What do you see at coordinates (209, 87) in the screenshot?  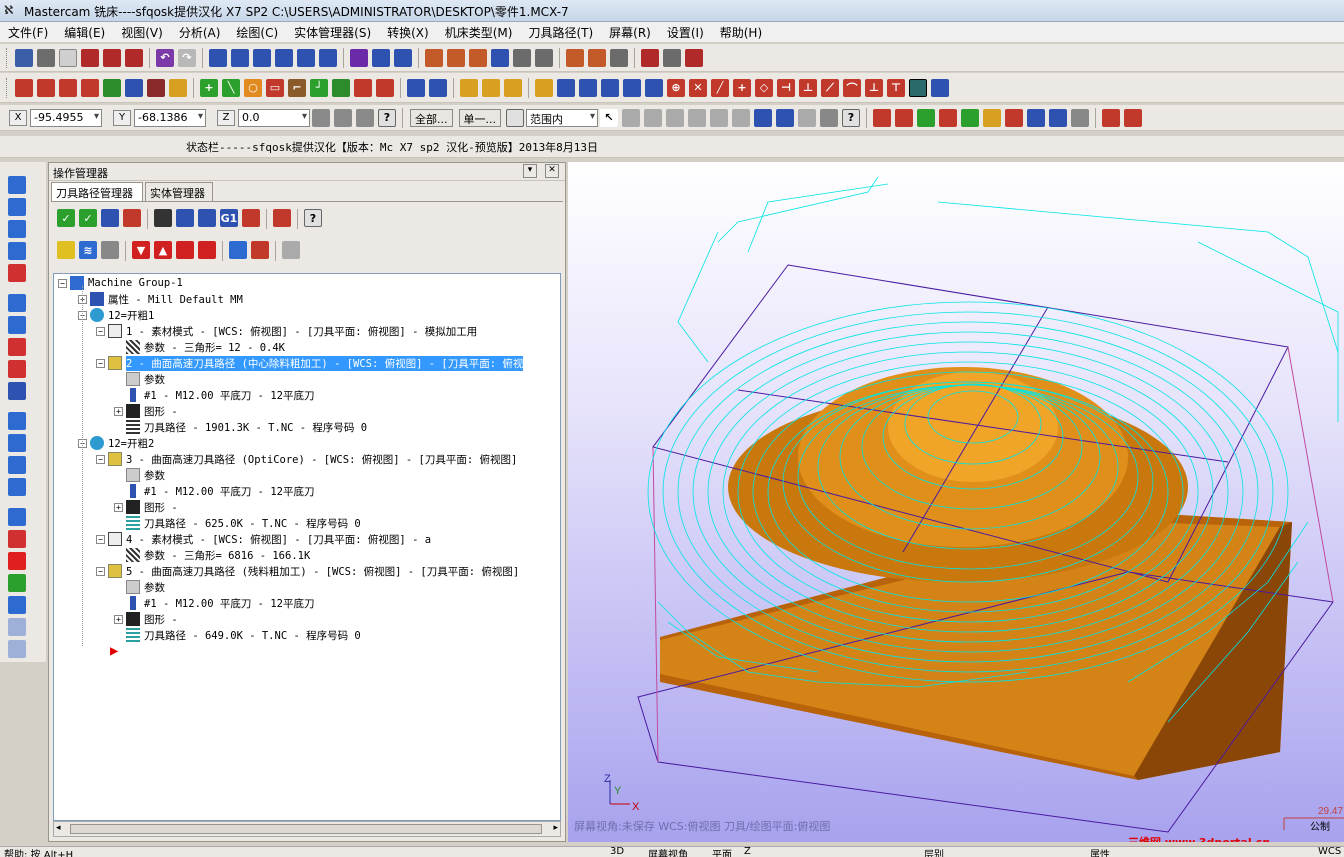 I see `create-point-icon: +` at bounding box center [209, 87].